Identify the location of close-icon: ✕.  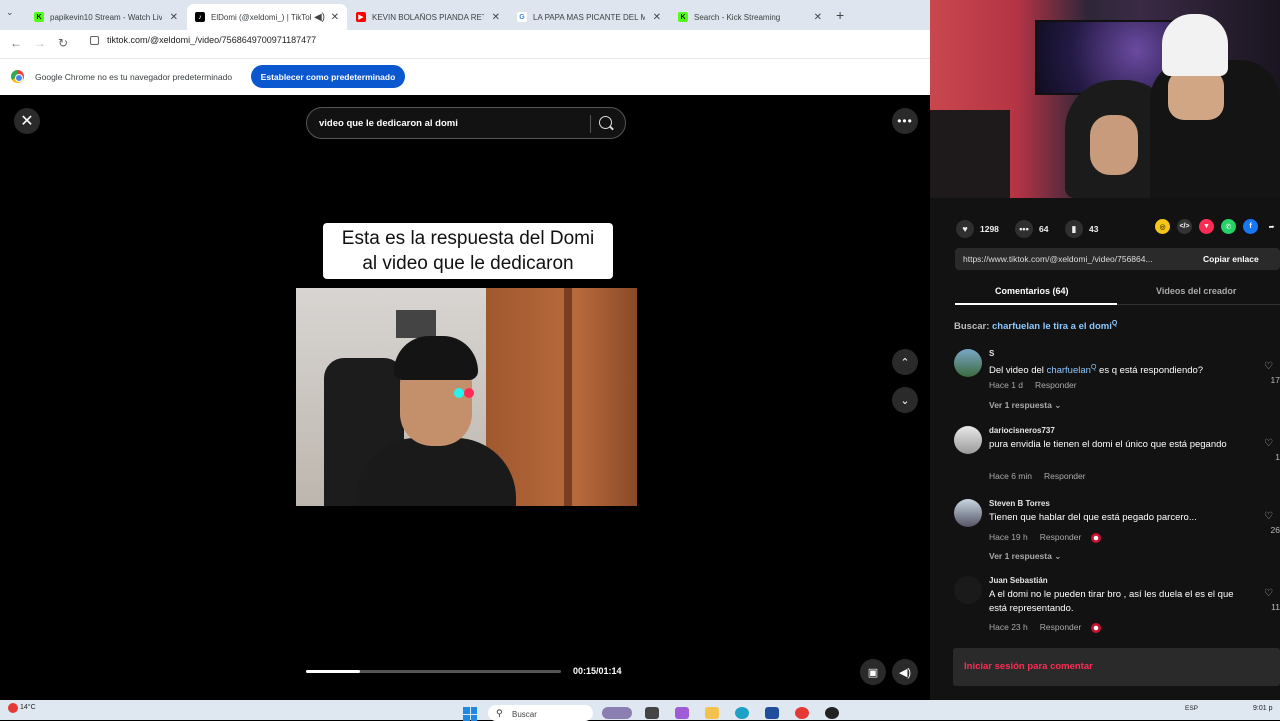
(27, 121).